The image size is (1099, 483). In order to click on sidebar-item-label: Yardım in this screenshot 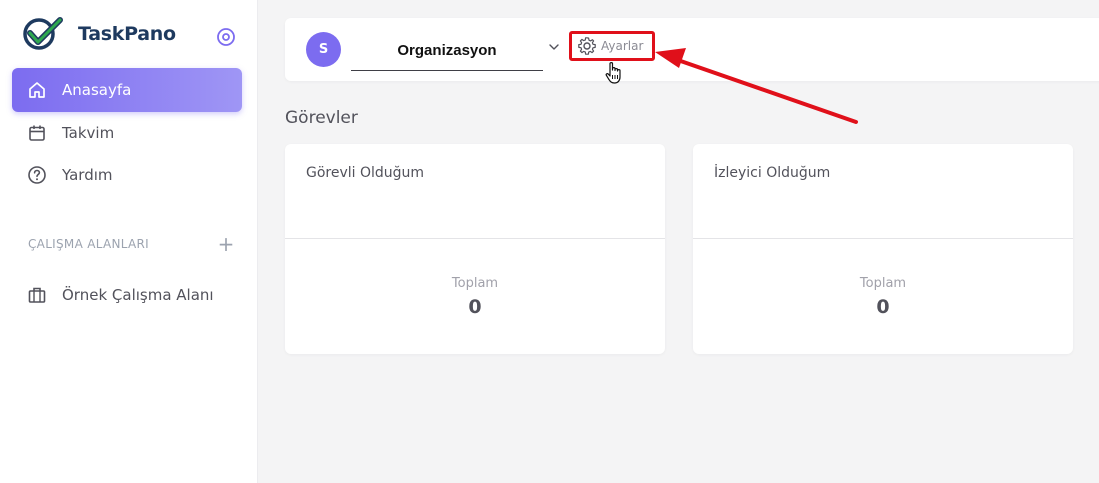, I will do `click(87, 175)`.